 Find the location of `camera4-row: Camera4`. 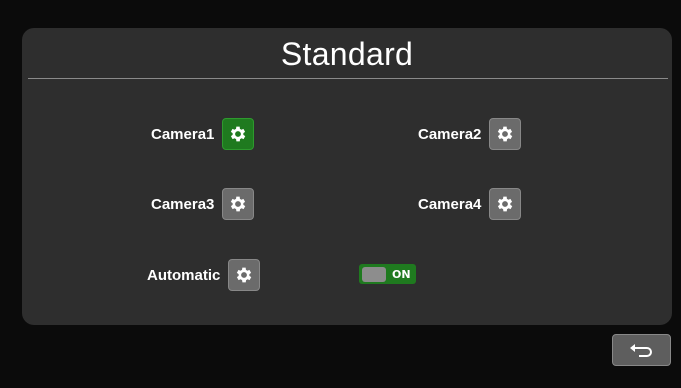

camera4-row: Camera4 is located at coordinates (470, 204).